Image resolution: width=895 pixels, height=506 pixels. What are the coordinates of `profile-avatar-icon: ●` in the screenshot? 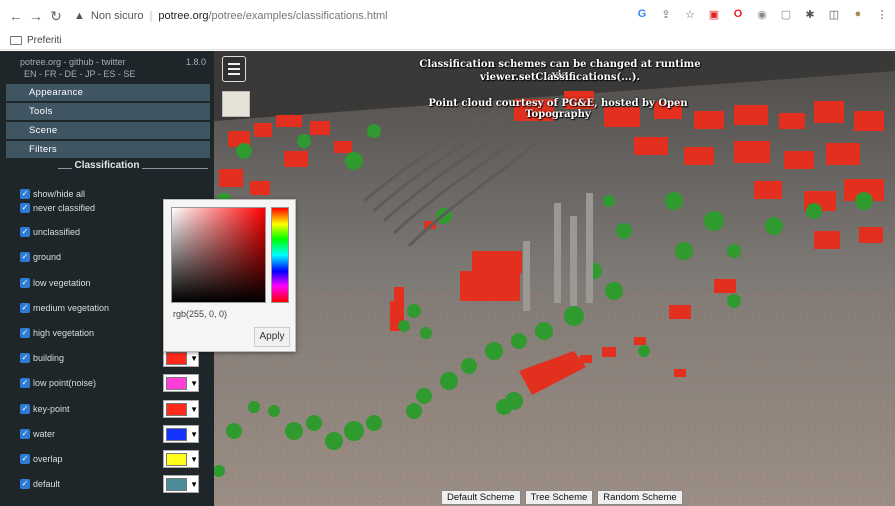 It's located at (858, 14).